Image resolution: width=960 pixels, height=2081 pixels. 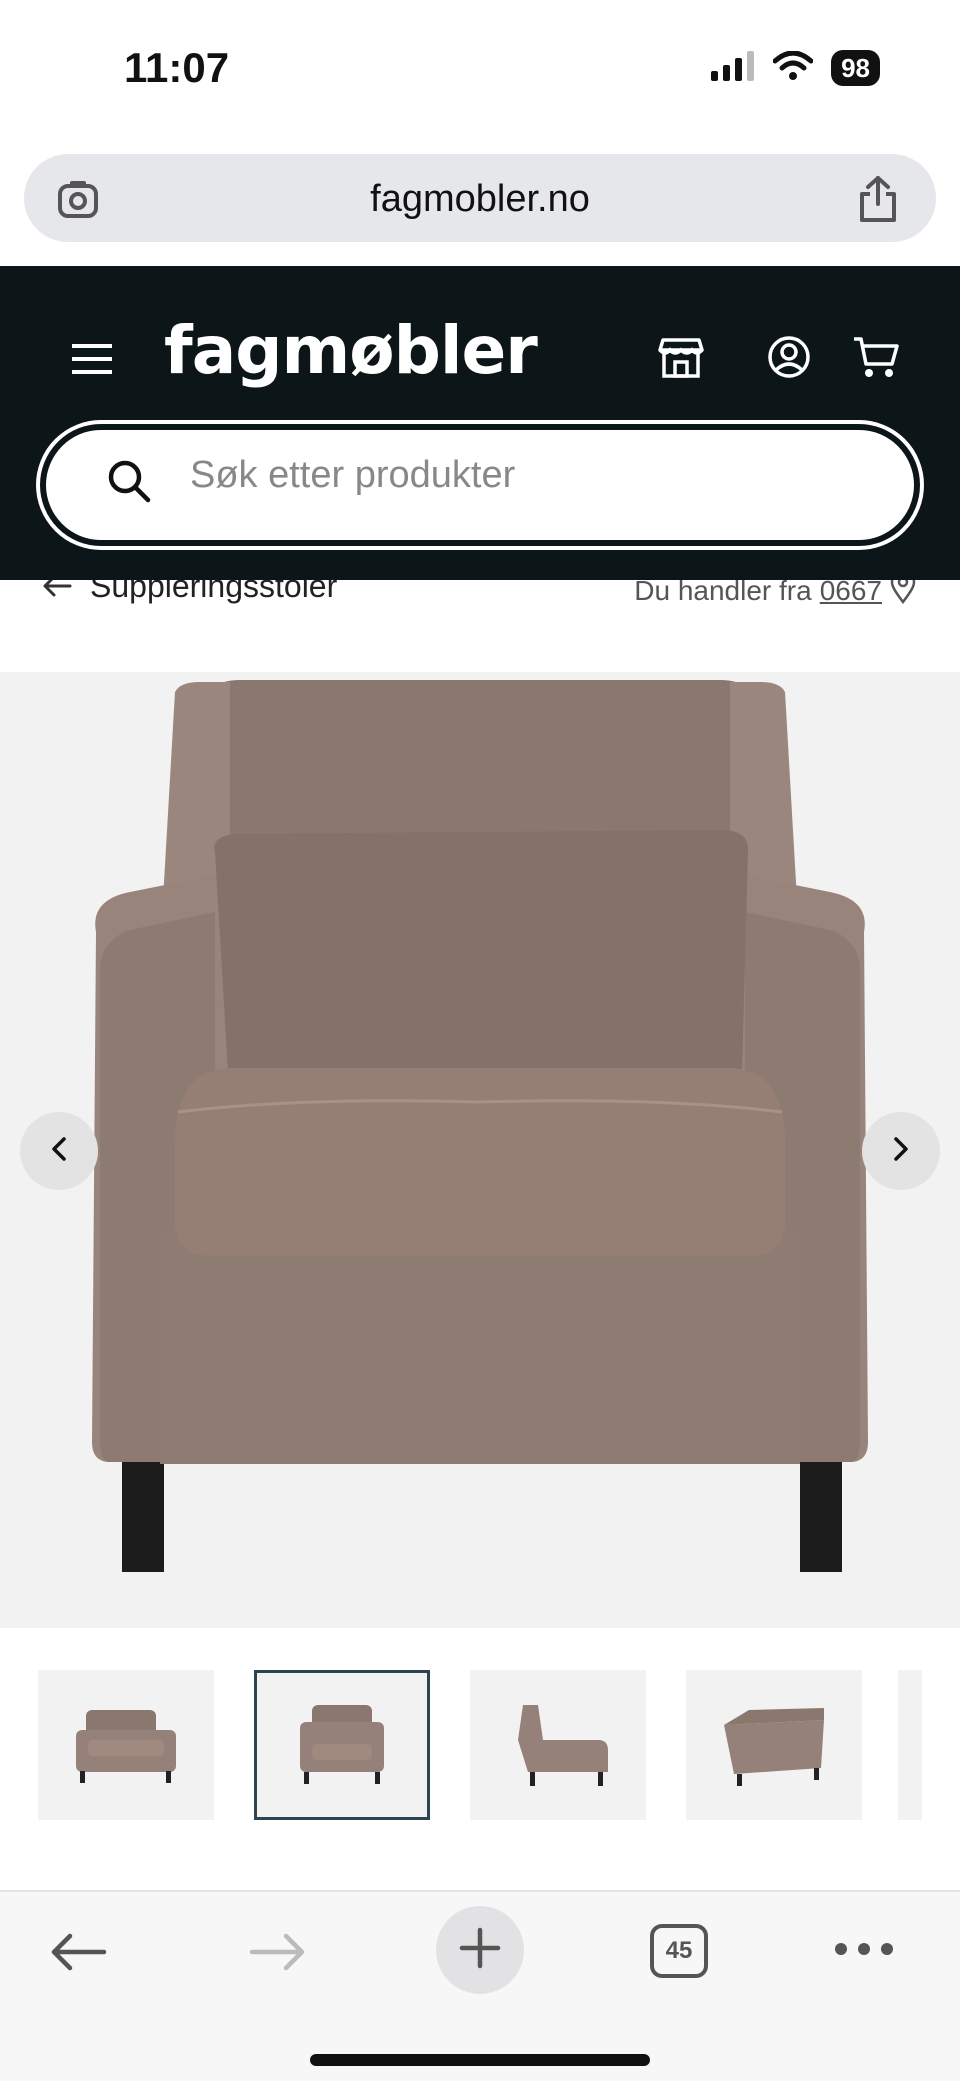 What do you see at coordinates (733, 68) in the screenshot?
I see `signal-icon` at bounding box center [733, 68].